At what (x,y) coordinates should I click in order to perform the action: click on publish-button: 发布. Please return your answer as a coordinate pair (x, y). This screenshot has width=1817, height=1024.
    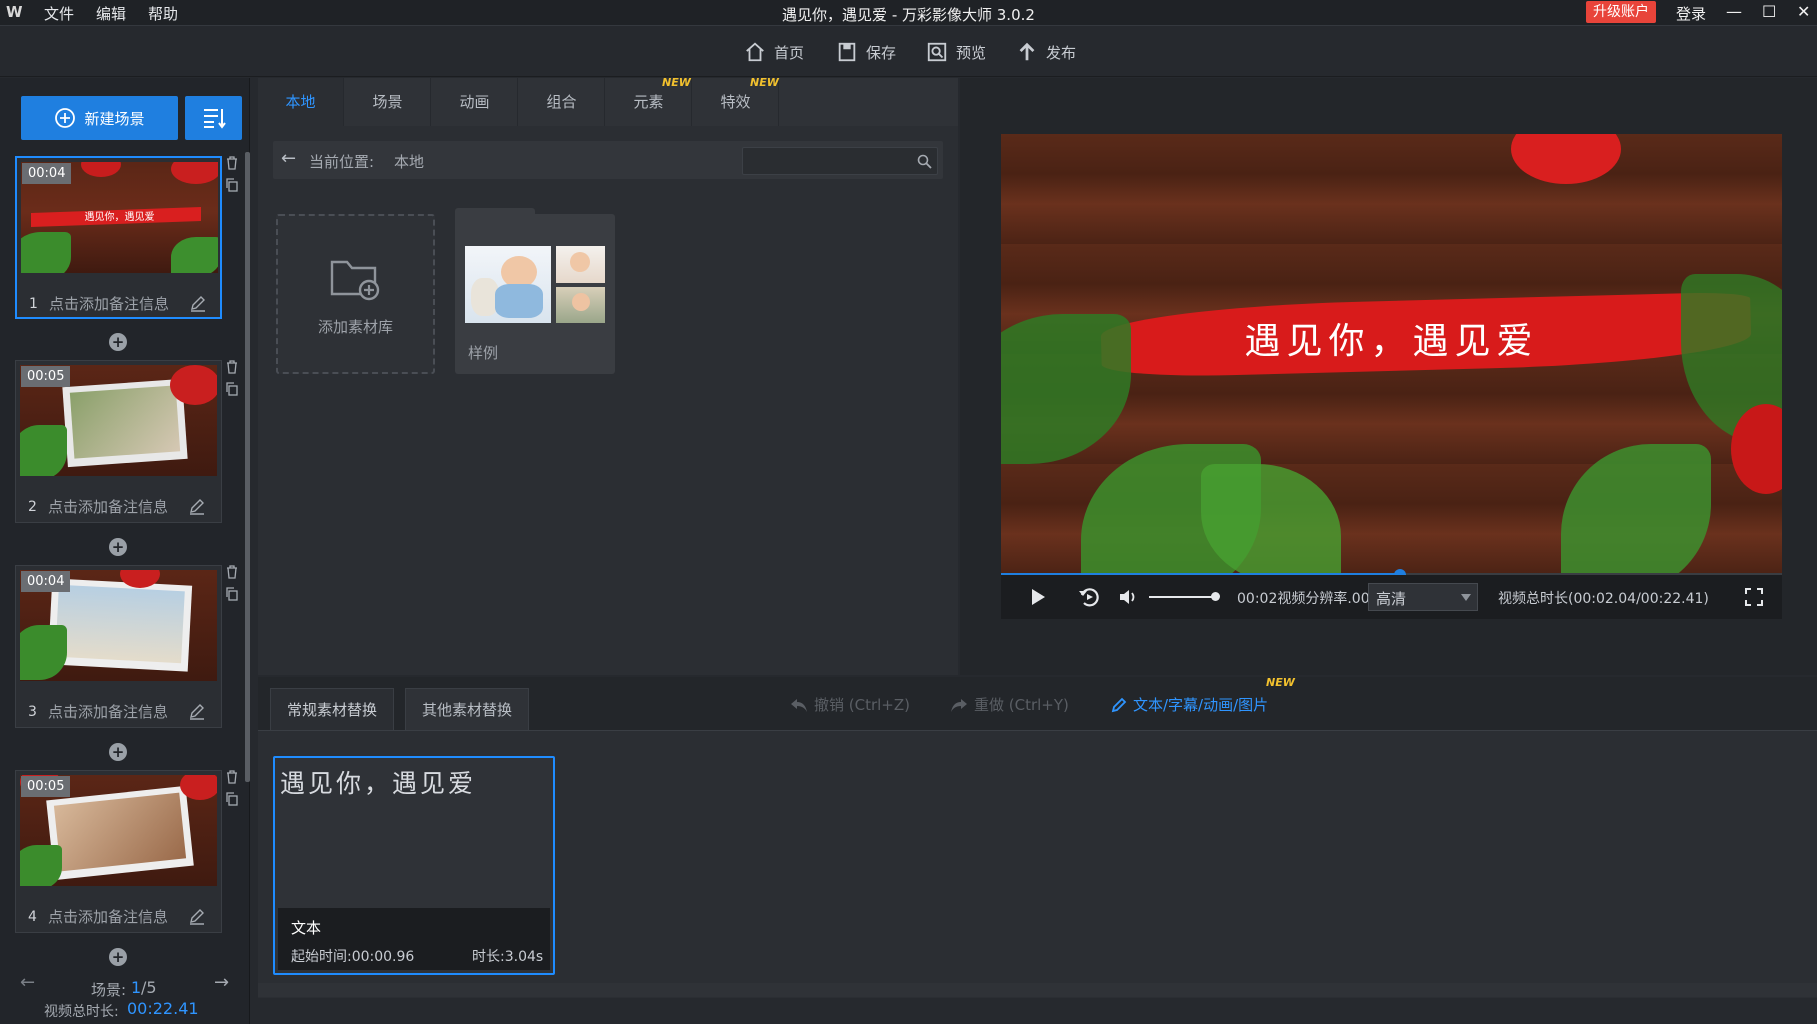
    Looking at the image, I should click on (1046, 52).